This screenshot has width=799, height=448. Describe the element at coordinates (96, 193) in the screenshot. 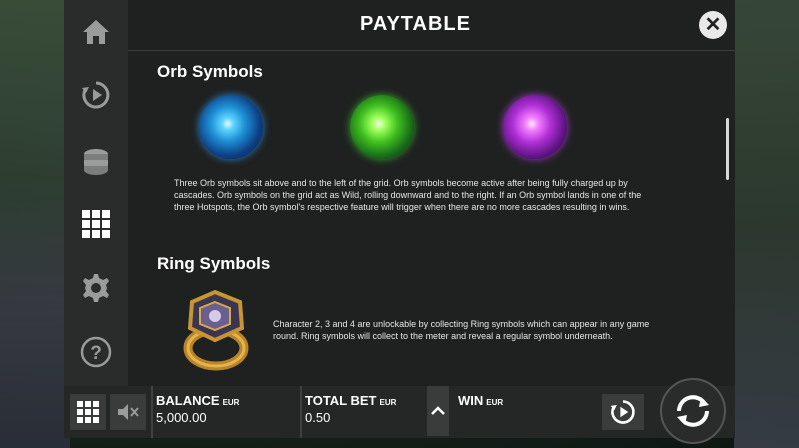

I see `sidebar: ?` at that location.